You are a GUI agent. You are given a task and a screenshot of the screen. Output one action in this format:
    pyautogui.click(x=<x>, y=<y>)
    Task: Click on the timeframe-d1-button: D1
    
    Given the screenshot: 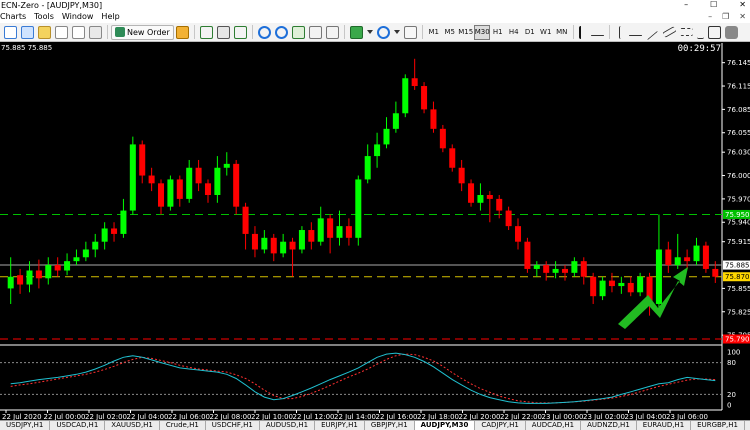 What is the action you would take?
    pyautogui.click(x=530, y=32)
    